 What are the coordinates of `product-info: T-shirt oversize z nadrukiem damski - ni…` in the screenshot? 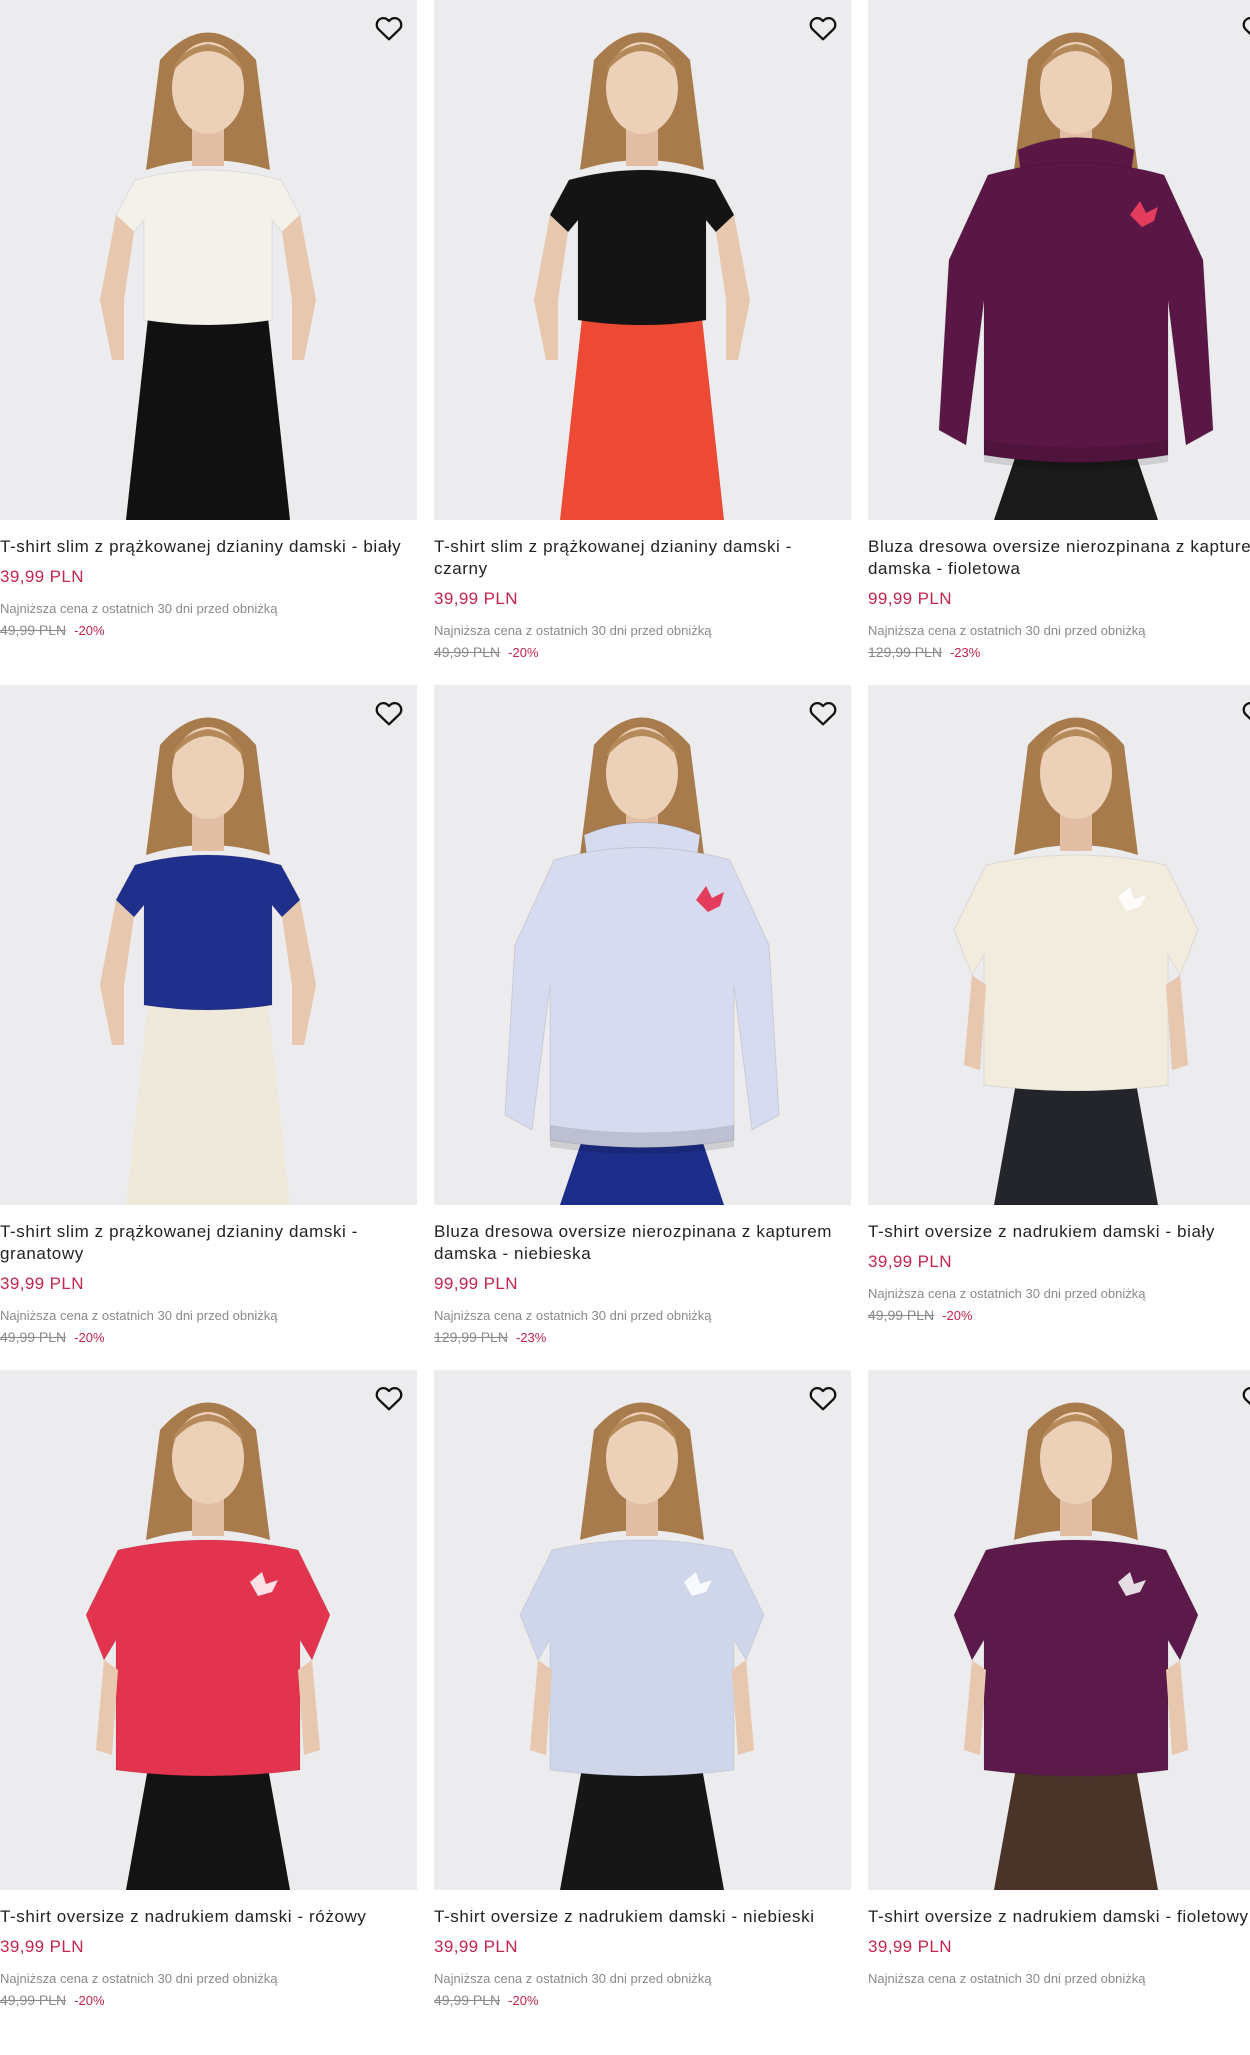 It's located at (642, 1950).